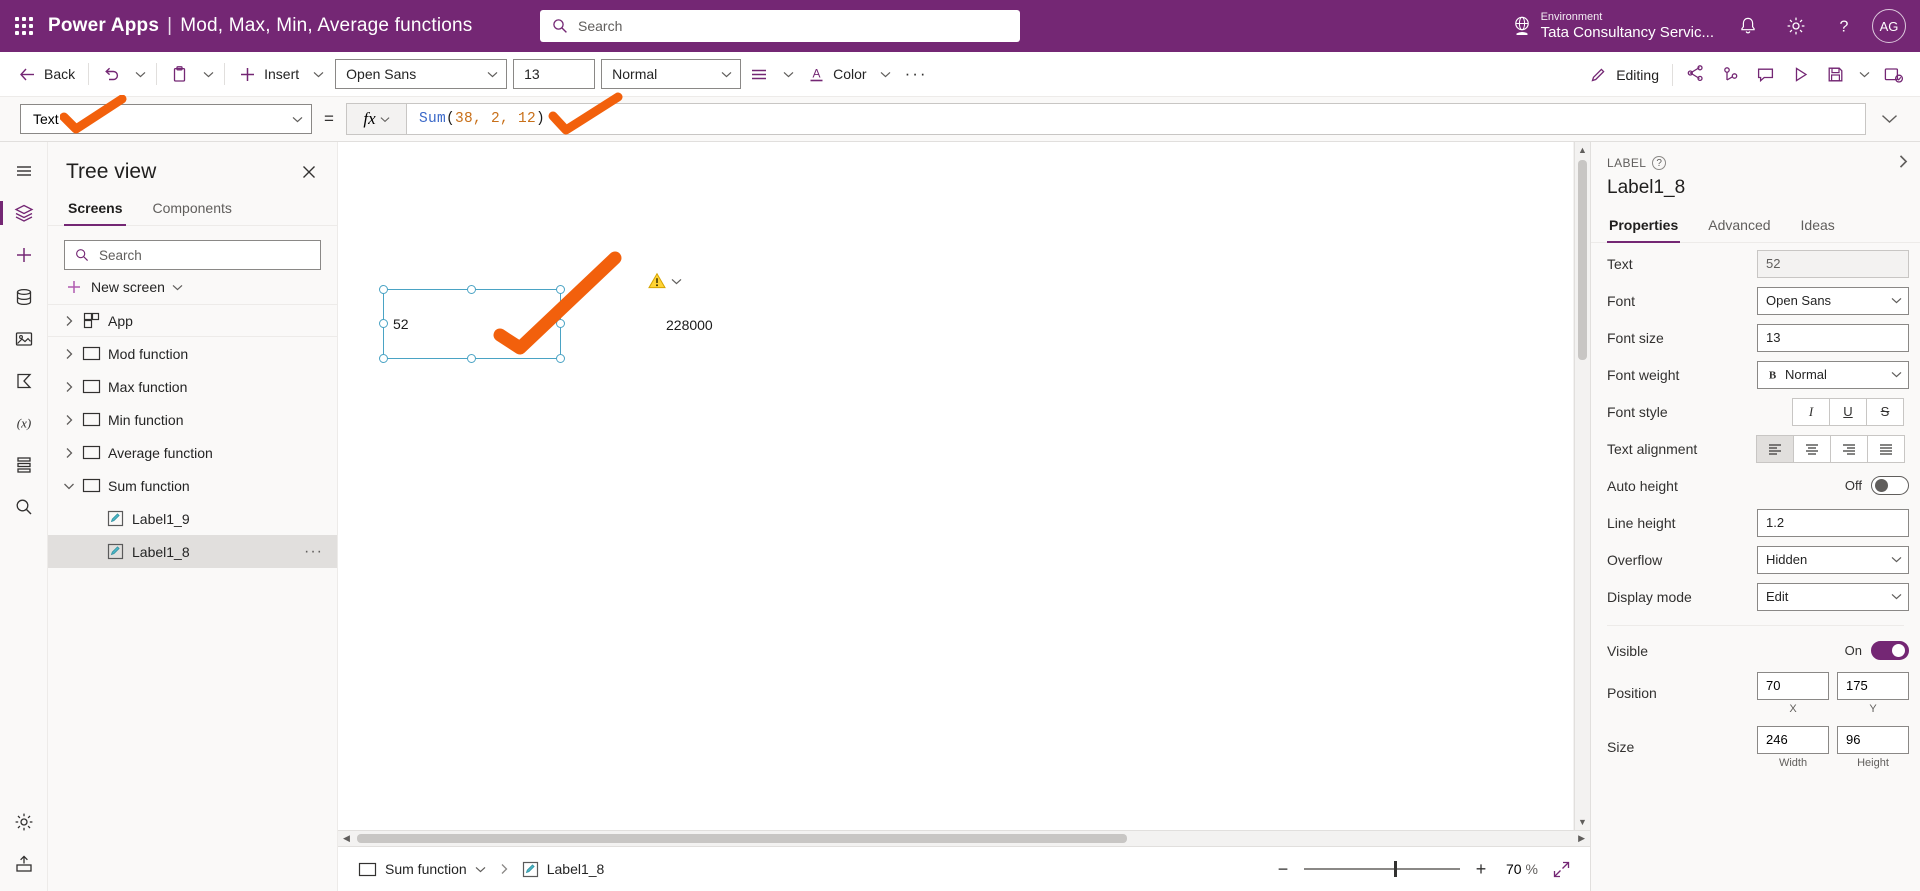  What do you see at coordinates (1833, 522) in the screenshot?
I see `line-height-input: 1.2` at bounding box center [1833, 522].